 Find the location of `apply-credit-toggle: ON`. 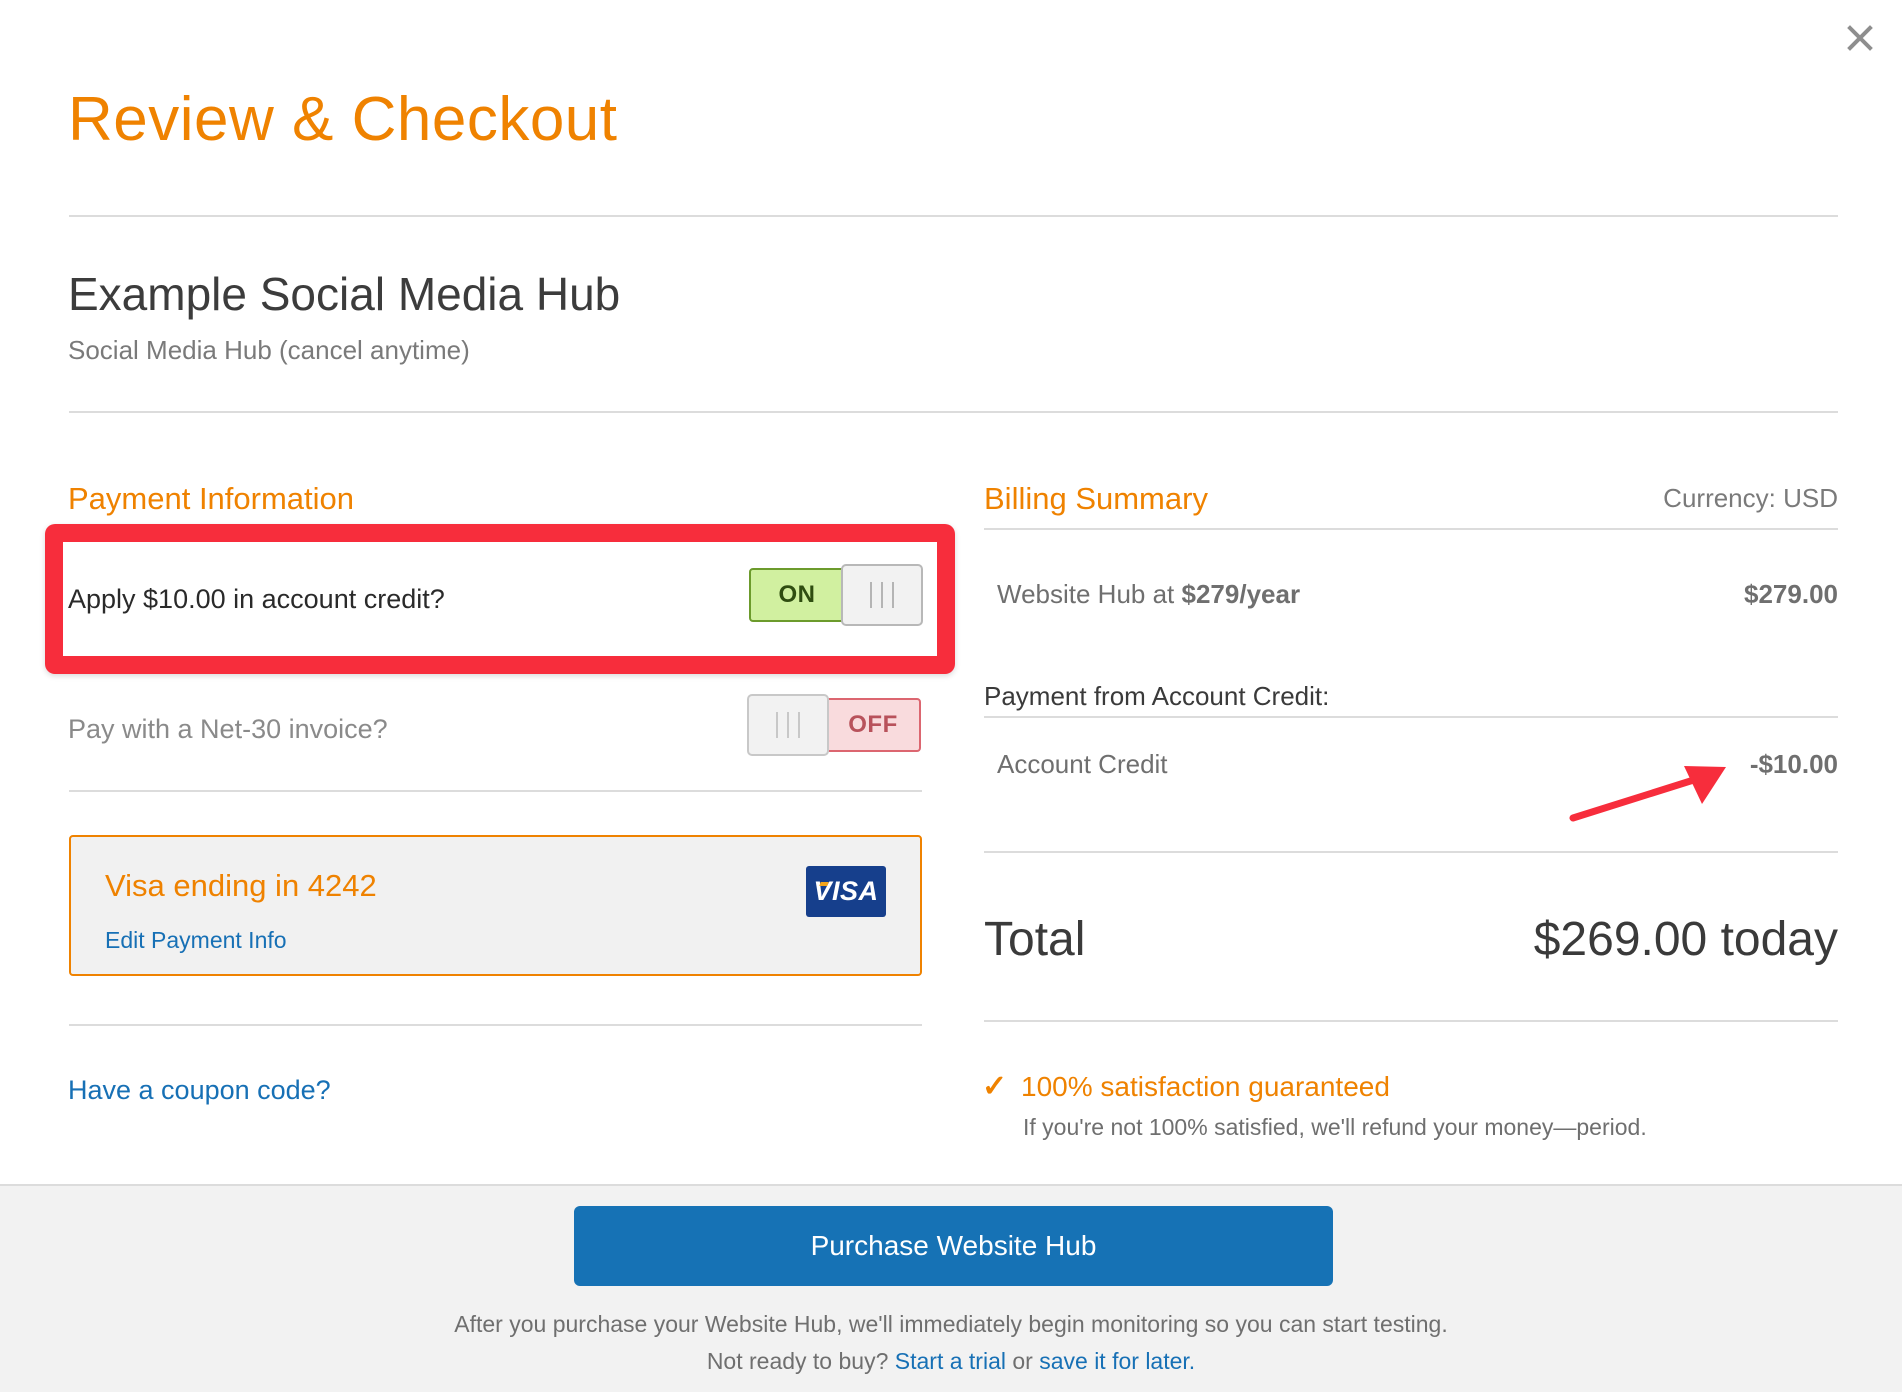

apply-credit-toggle: ON is located at coordinates (836, 595).